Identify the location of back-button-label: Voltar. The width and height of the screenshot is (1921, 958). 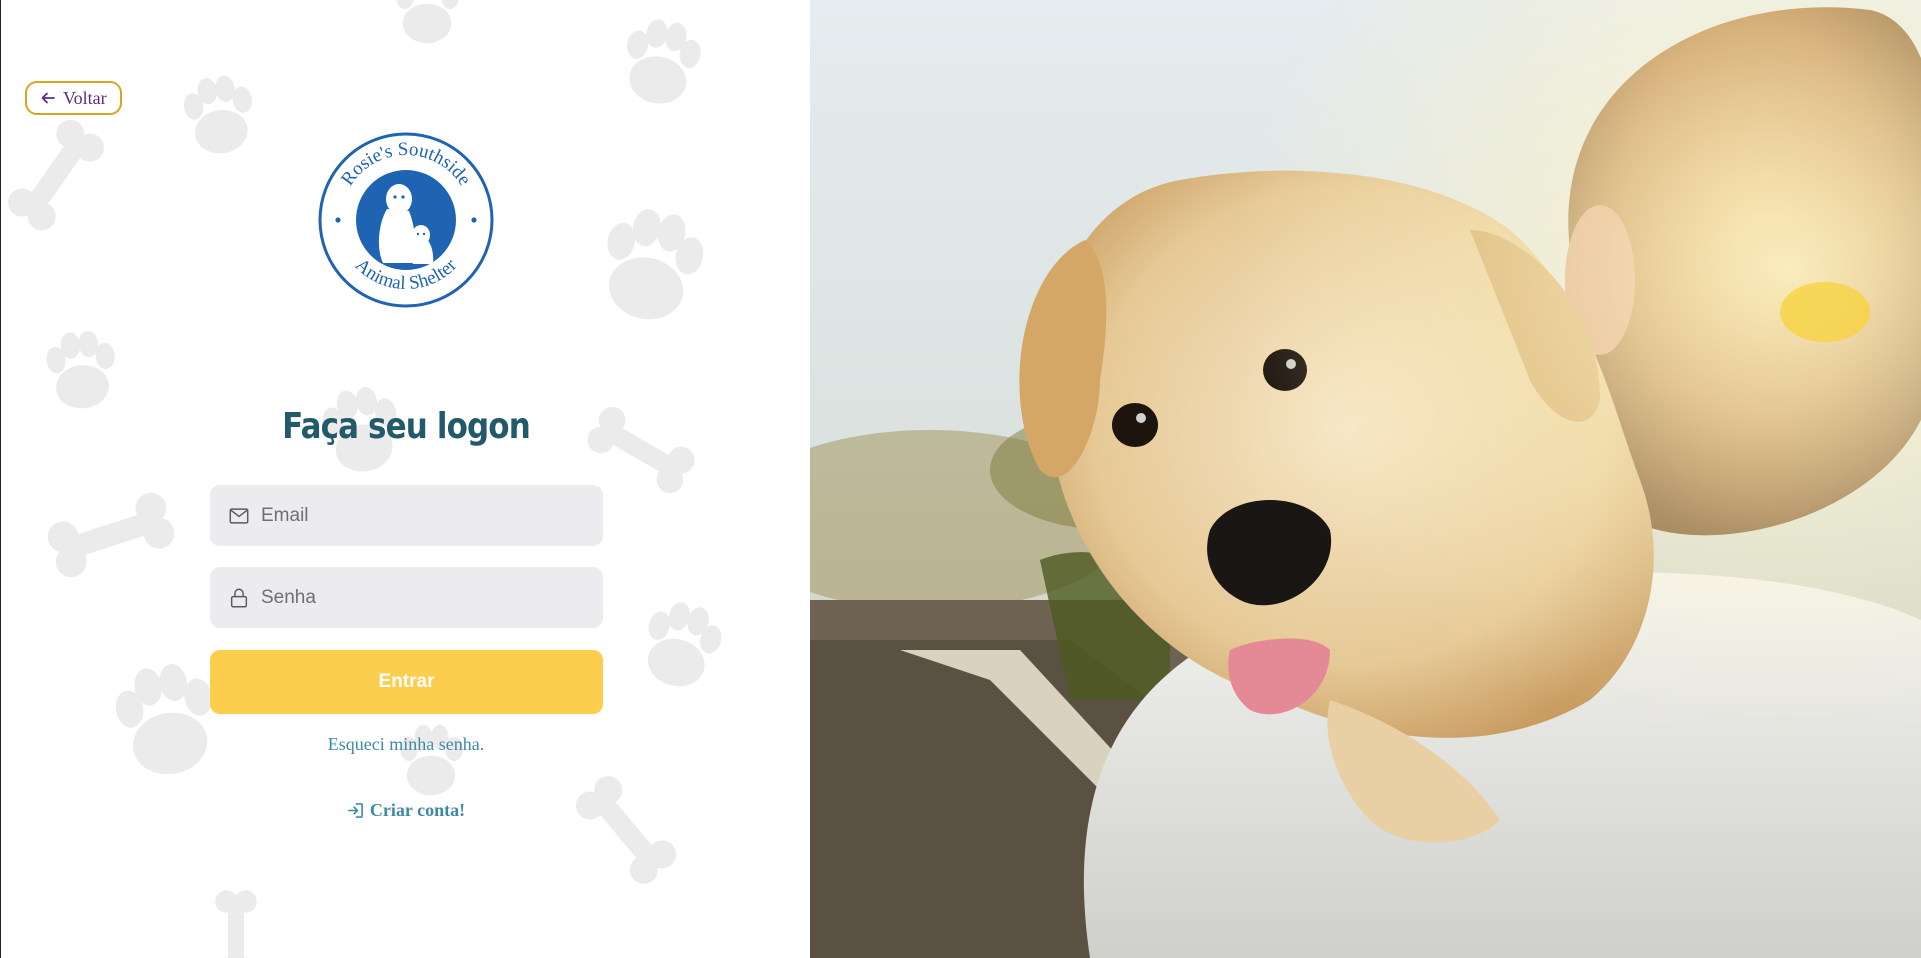
(85, 97).